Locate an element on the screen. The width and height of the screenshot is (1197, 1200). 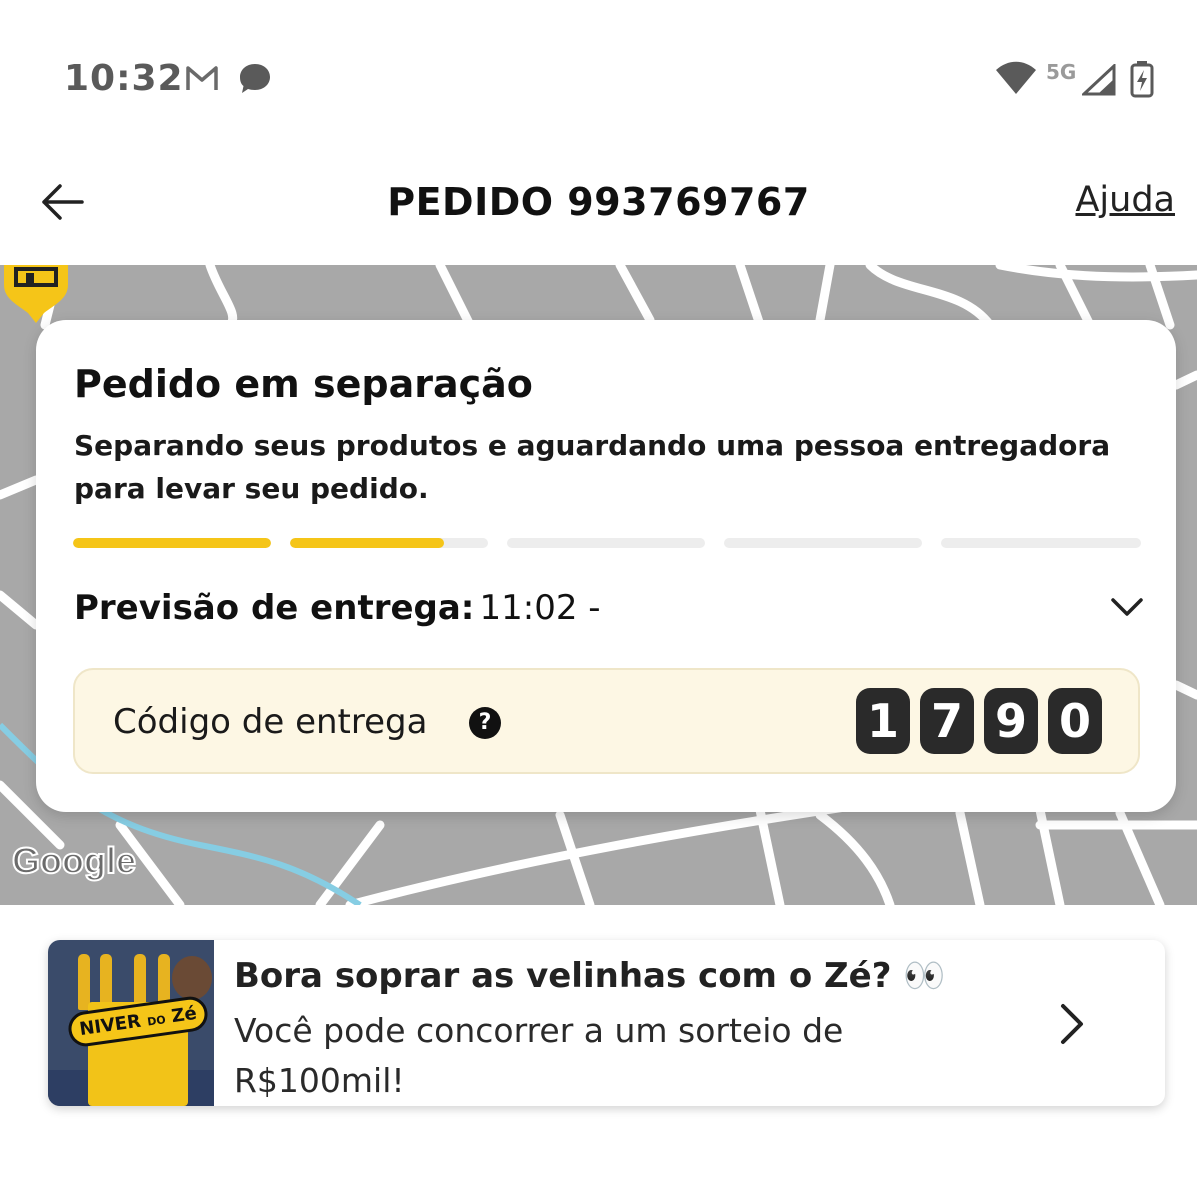
eta-label: Previsão de entrega: is located at coordinates (274, 608).